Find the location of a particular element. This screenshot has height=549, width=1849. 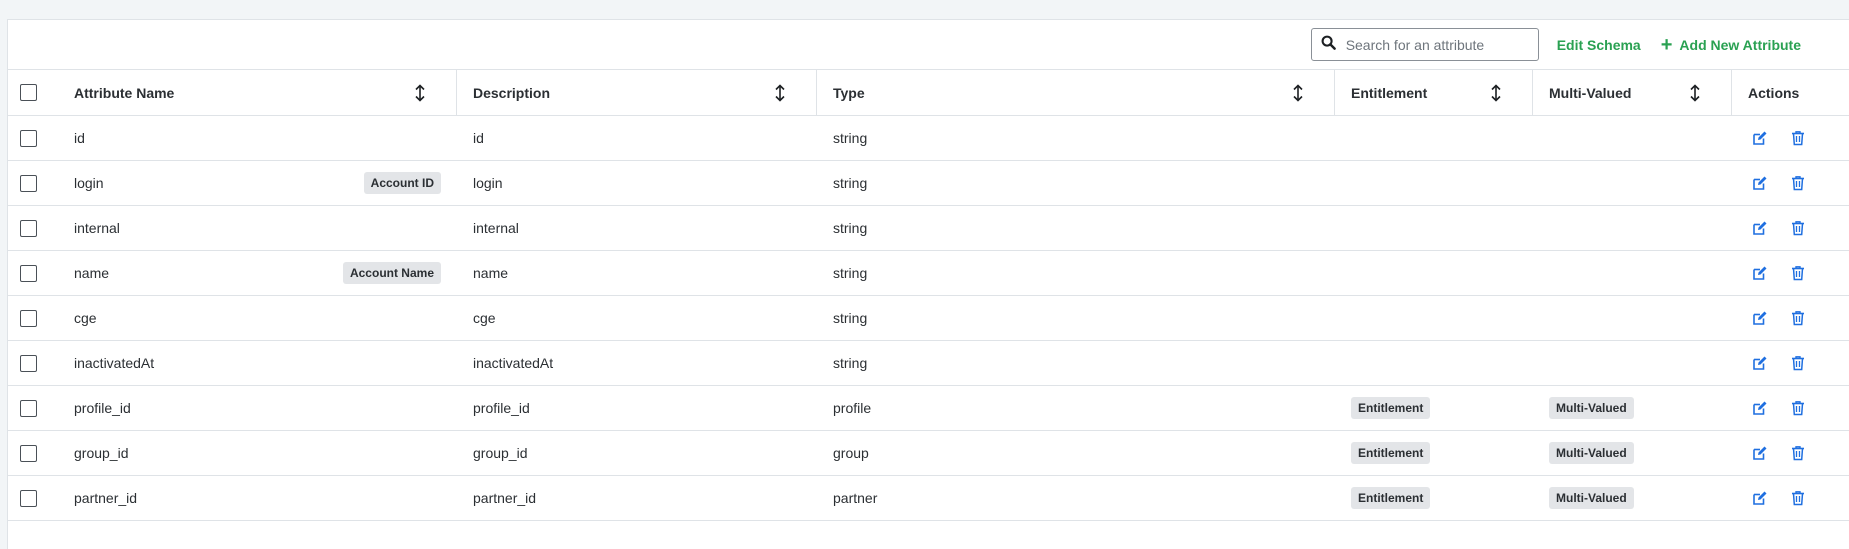

header-entitlement: Entitlement is located at coordinates (1389, 92).